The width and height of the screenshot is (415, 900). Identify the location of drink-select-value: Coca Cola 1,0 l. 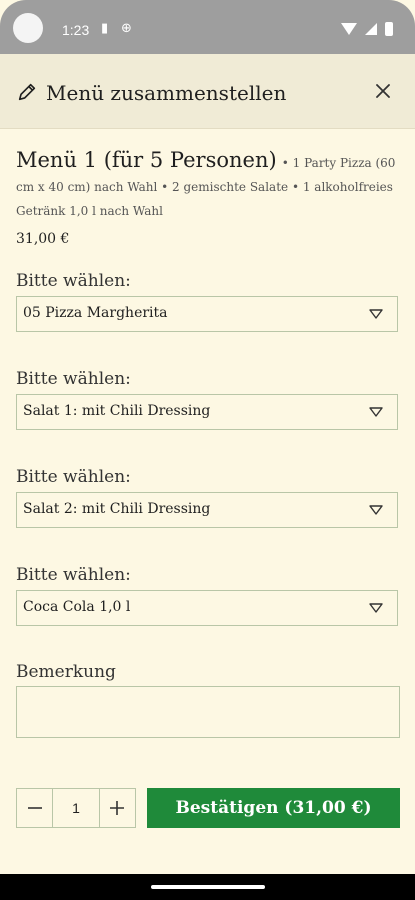
(77, 607).